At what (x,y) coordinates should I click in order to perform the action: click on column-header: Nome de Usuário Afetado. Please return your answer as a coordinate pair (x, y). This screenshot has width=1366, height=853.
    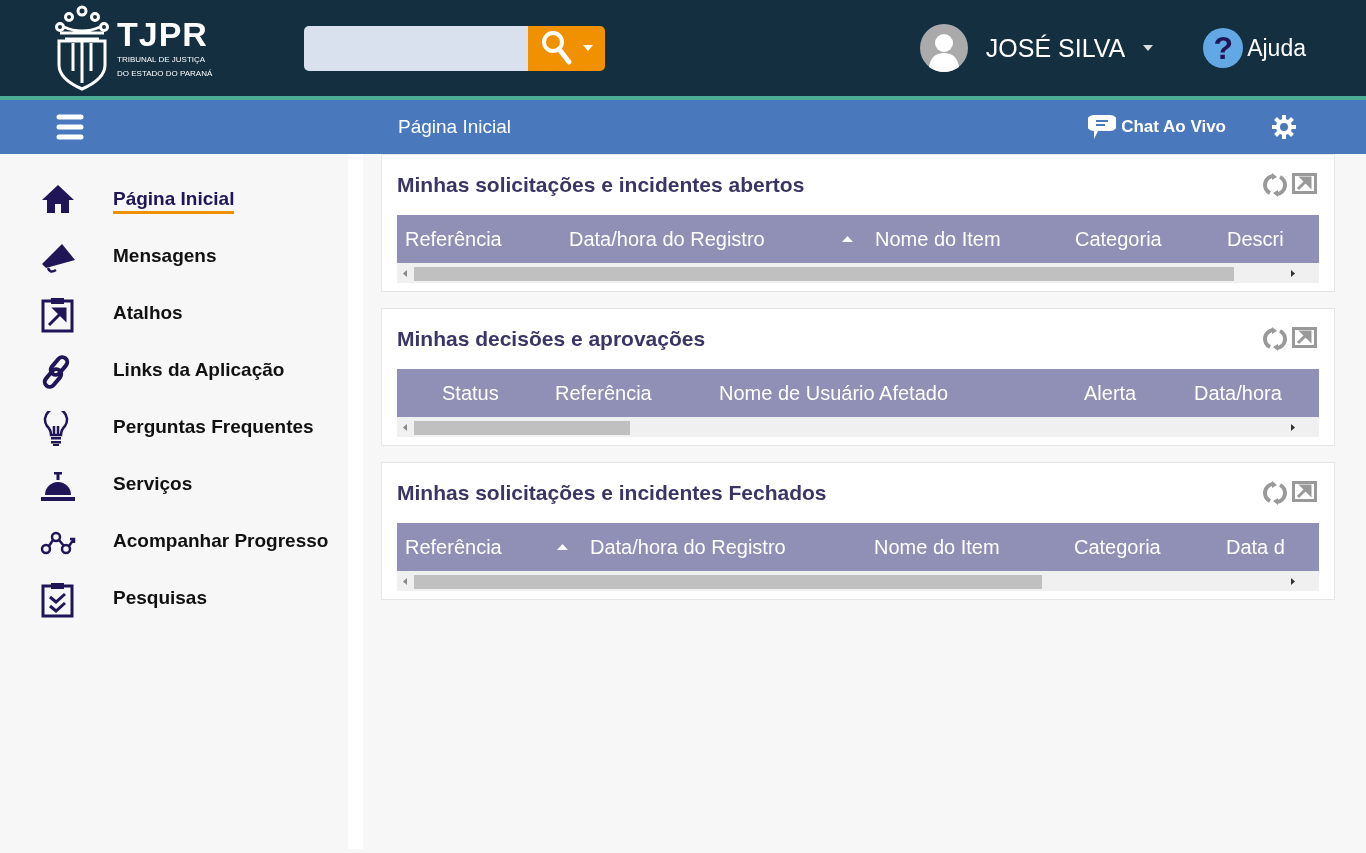
    Looking at the image, I should click on (834, 393).